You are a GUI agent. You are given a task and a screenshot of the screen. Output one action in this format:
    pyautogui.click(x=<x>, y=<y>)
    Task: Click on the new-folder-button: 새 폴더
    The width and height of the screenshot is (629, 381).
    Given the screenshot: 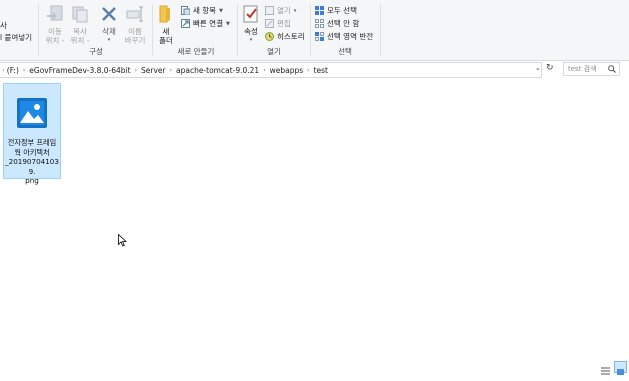 What is the action you would take?
    pyautogui.click(x=166, y=24)
    